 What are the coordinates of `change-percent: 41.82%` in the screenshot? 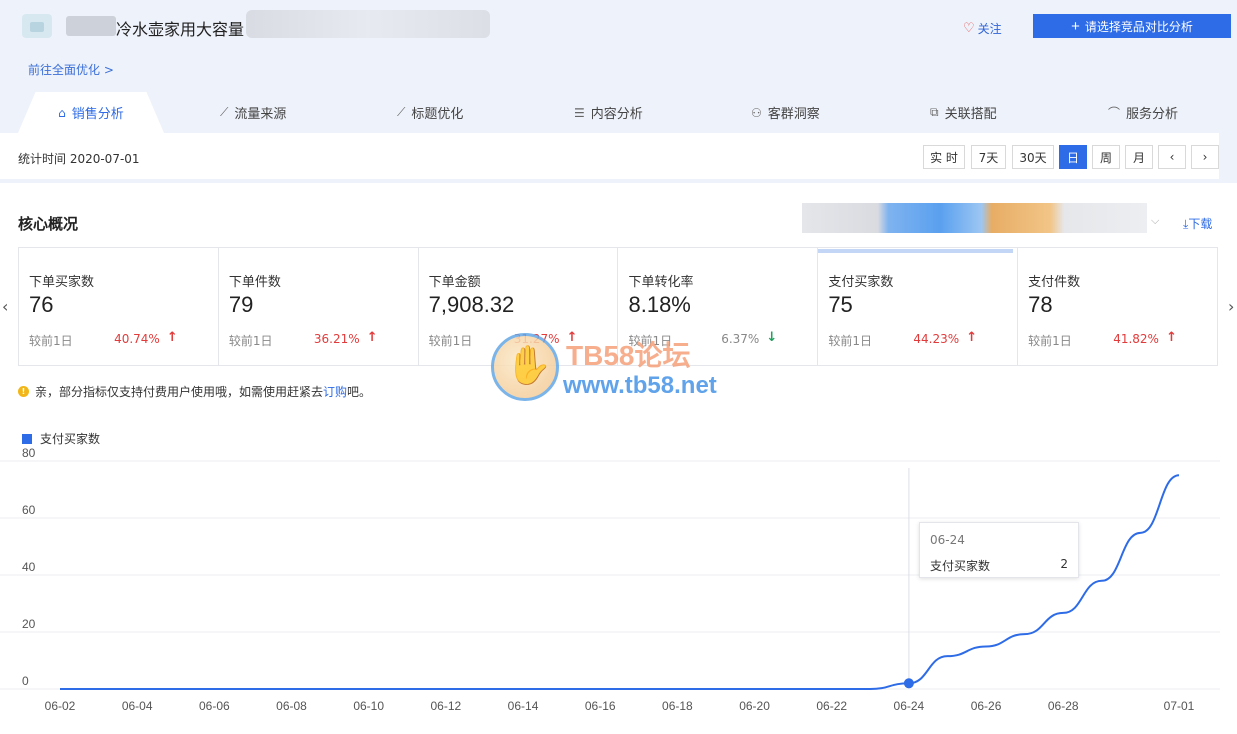 It's located at (1136, 339).